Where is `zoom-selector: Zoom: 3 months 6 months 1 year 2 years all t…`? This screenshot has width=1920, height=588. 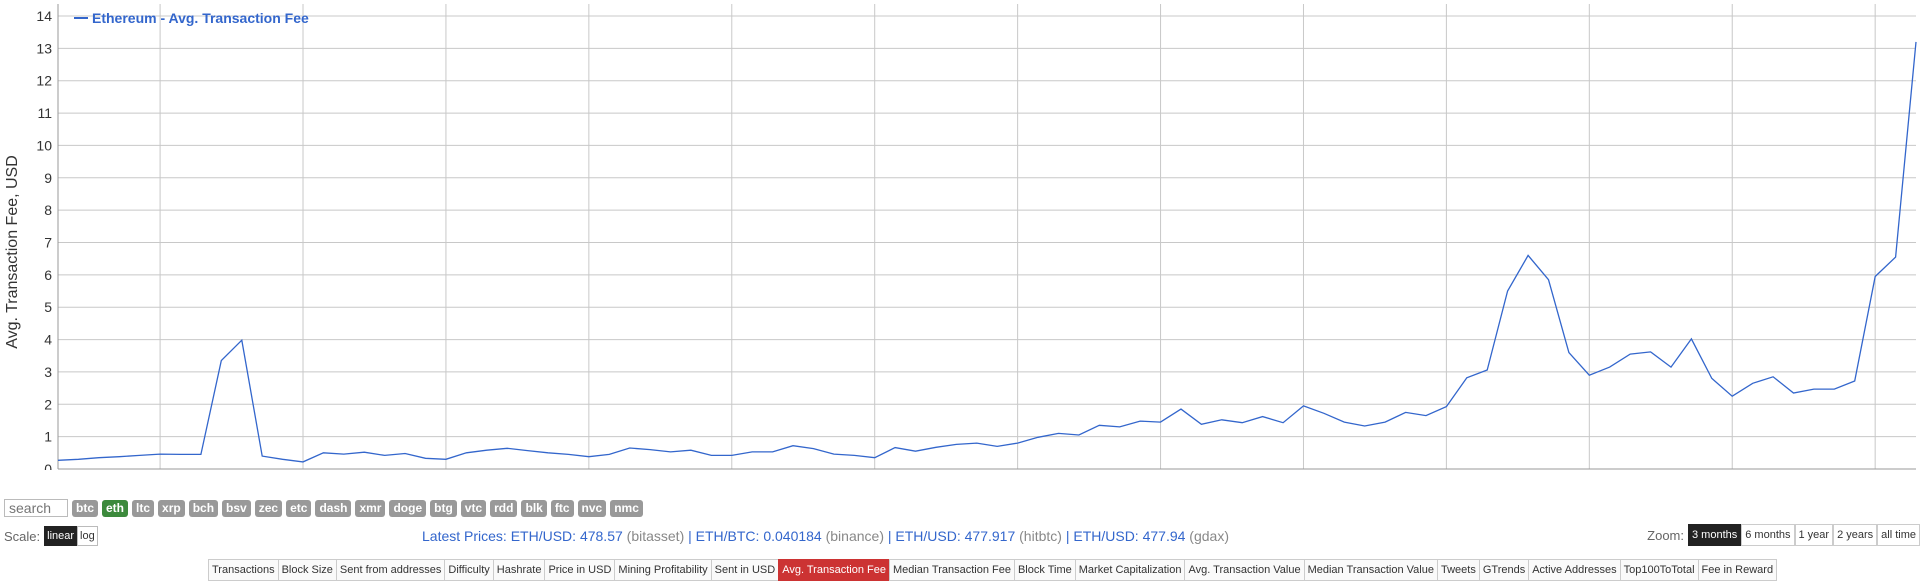 zoom-selector: Zoom: 3 months 6 months 1 year 2 years all t… is located at coordinates (1783, 535).